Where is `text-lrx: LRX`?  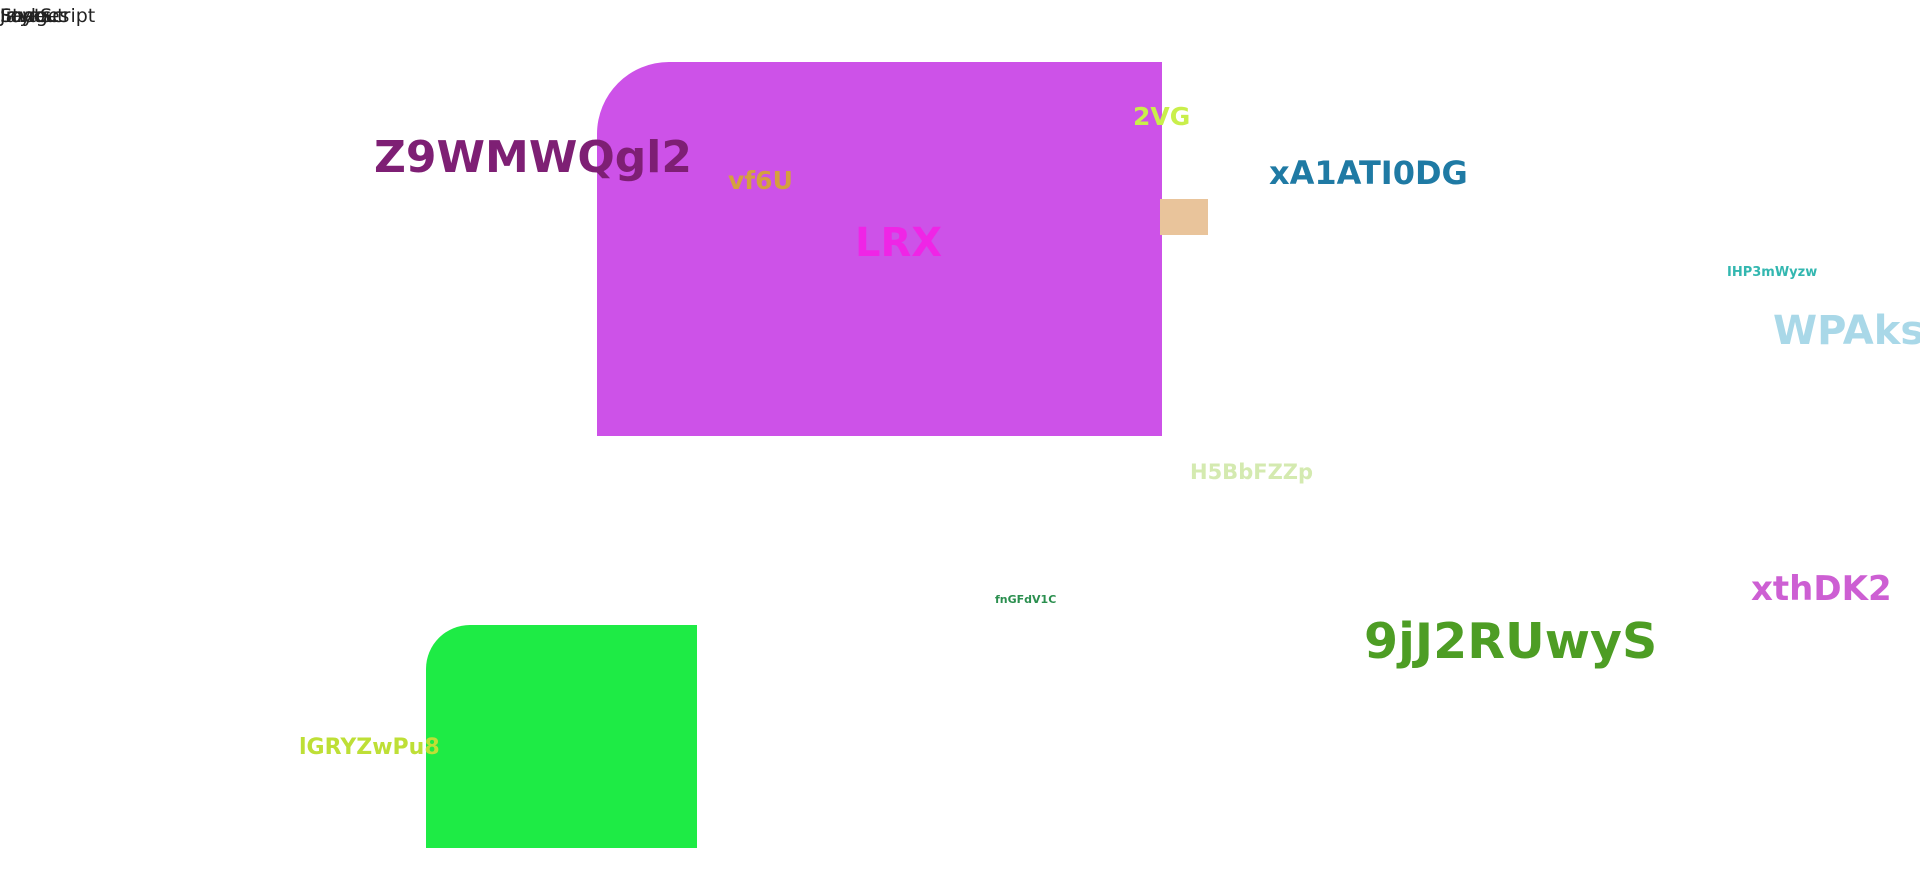
text-lrx: LRX is located at coordinates (899, 243).